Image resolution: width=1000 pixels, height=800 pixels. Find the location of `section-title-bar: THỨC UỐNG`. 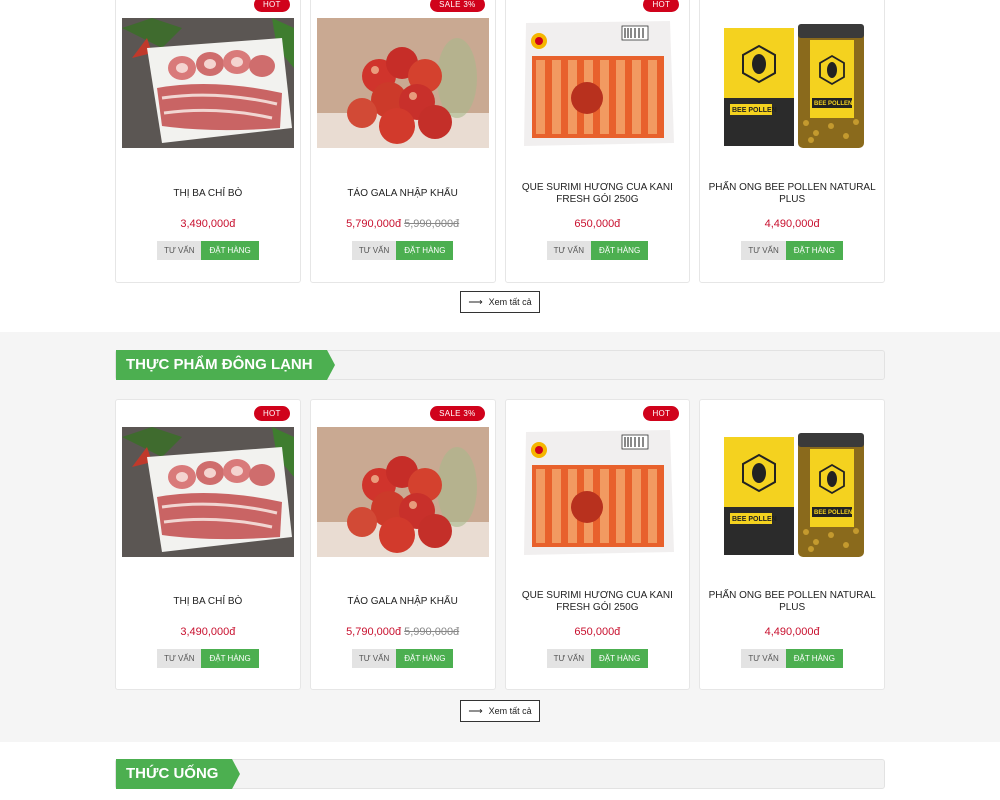

section-title-bar: THỨC UỐNG is located at coordinates (500, 774).